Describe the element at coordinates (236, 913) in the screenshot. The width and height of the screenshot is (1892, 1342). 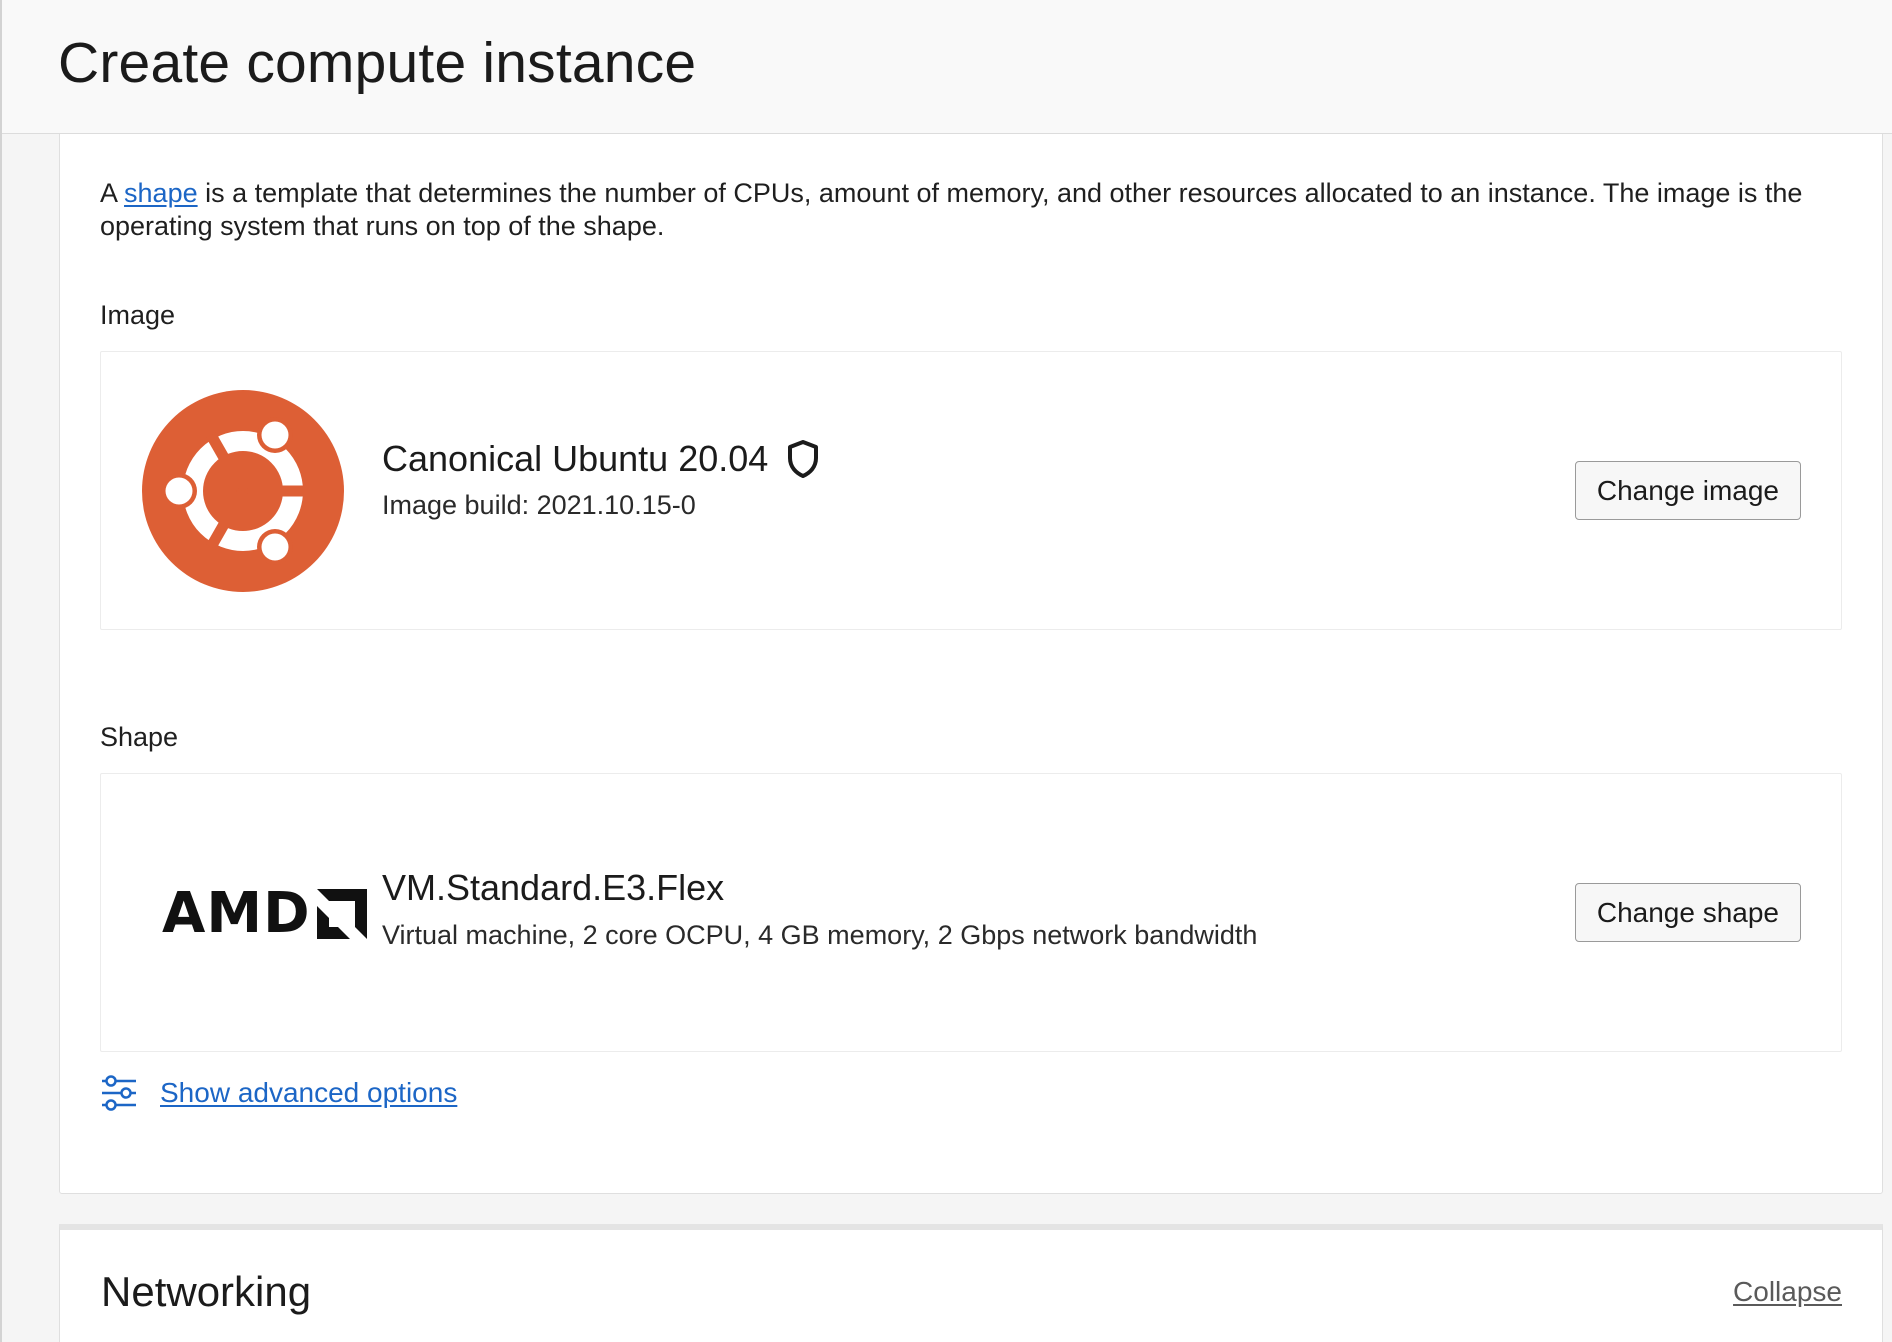
I see `amd-logo-text: AMD` at that location.